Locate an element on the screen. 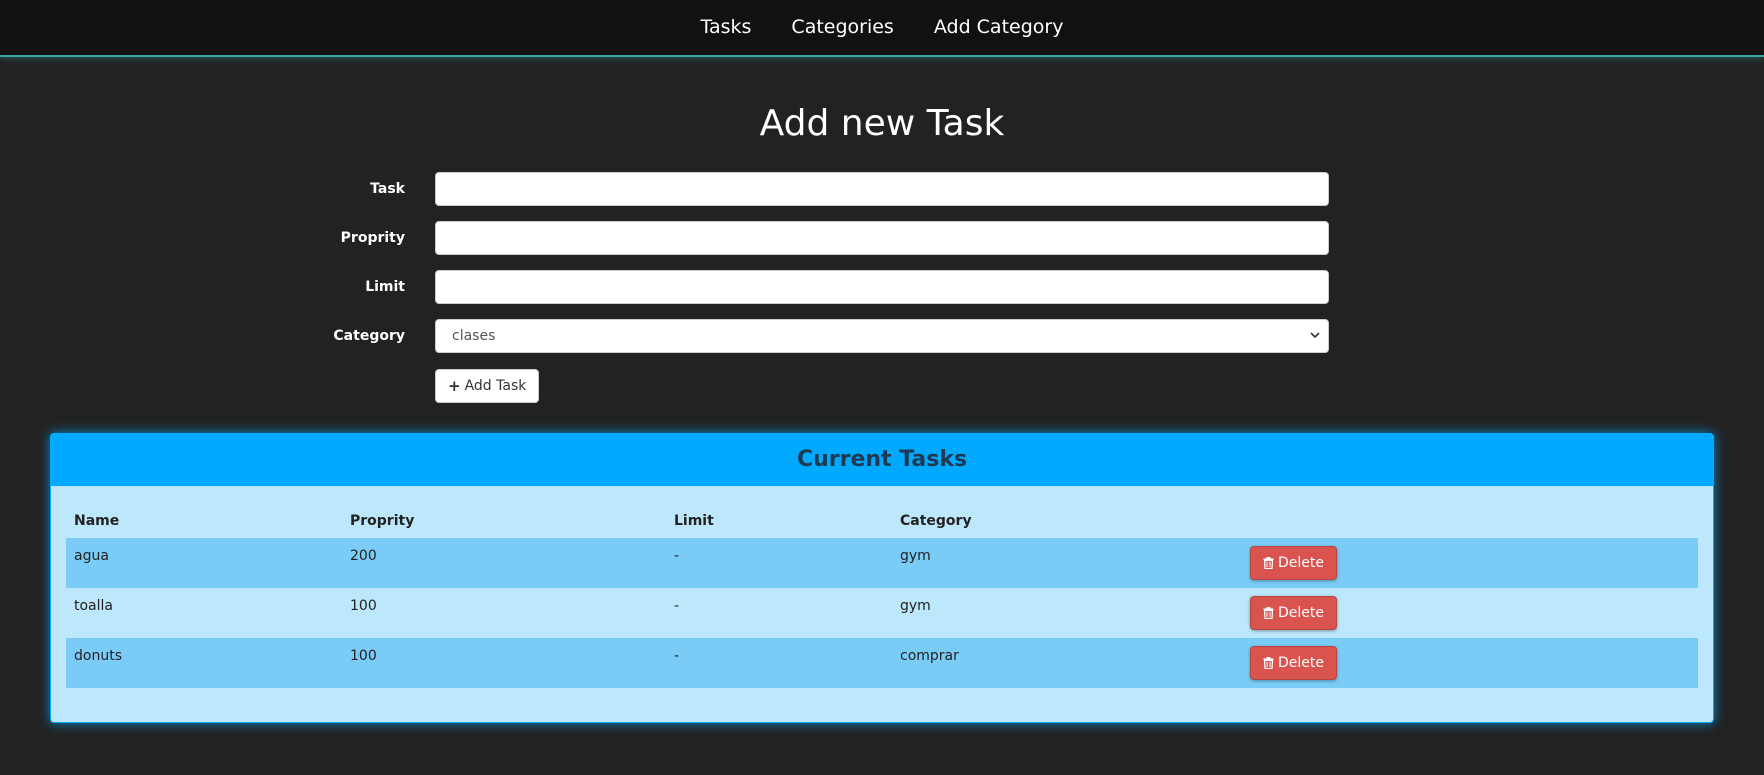  chevron-down-icon is located at coordinates (1315, 335).